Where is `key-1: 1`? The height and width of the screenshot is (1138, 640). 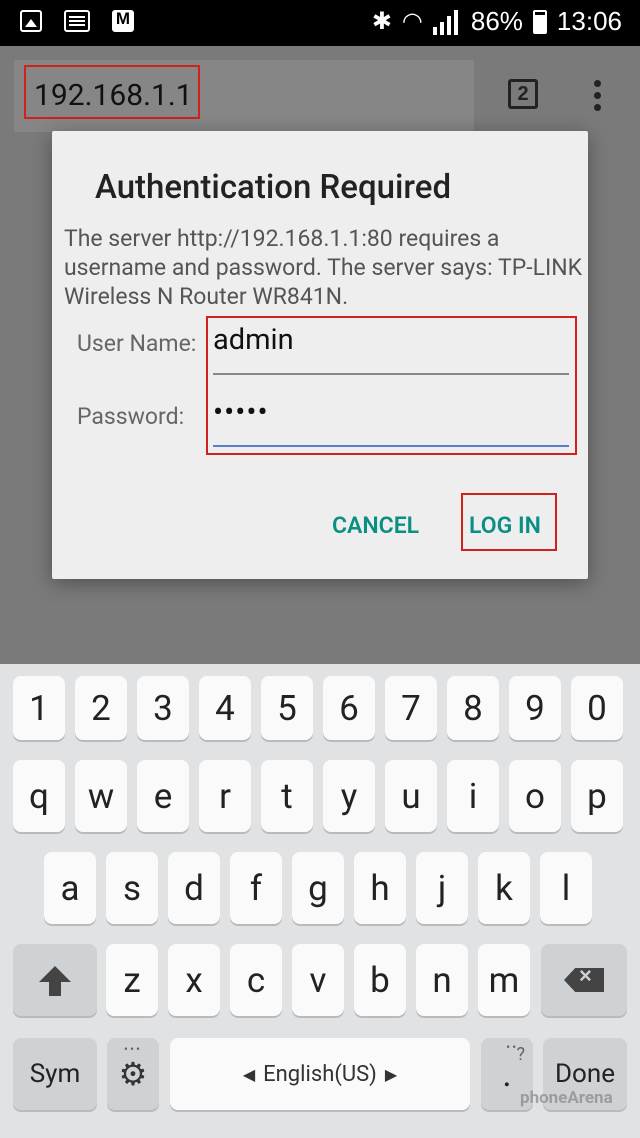 key-1: 1 is located at coordinates (39, 708).